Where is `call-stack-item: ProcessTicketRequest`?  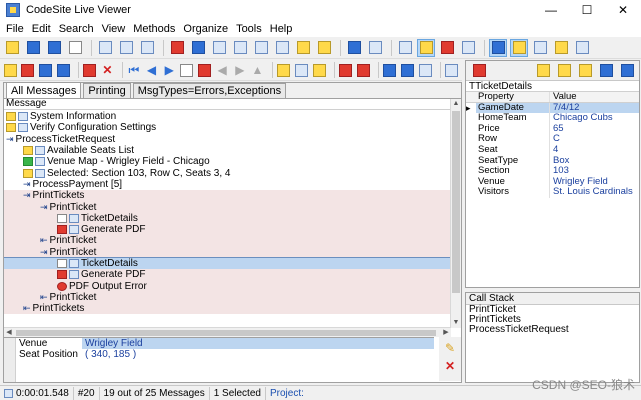 call-stack-item: ProcessTicketRequest is located at coordinates (552, 330).